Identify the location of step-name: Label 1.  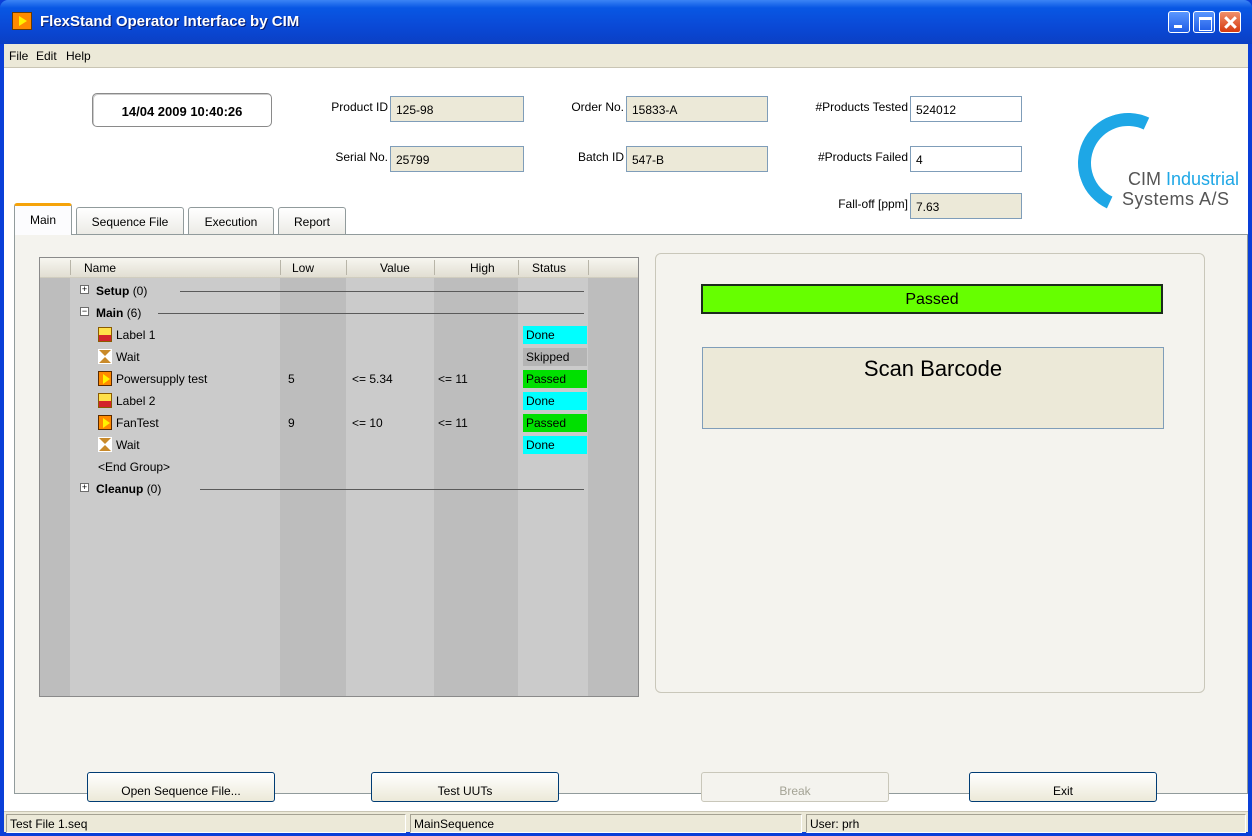
(136, 335).